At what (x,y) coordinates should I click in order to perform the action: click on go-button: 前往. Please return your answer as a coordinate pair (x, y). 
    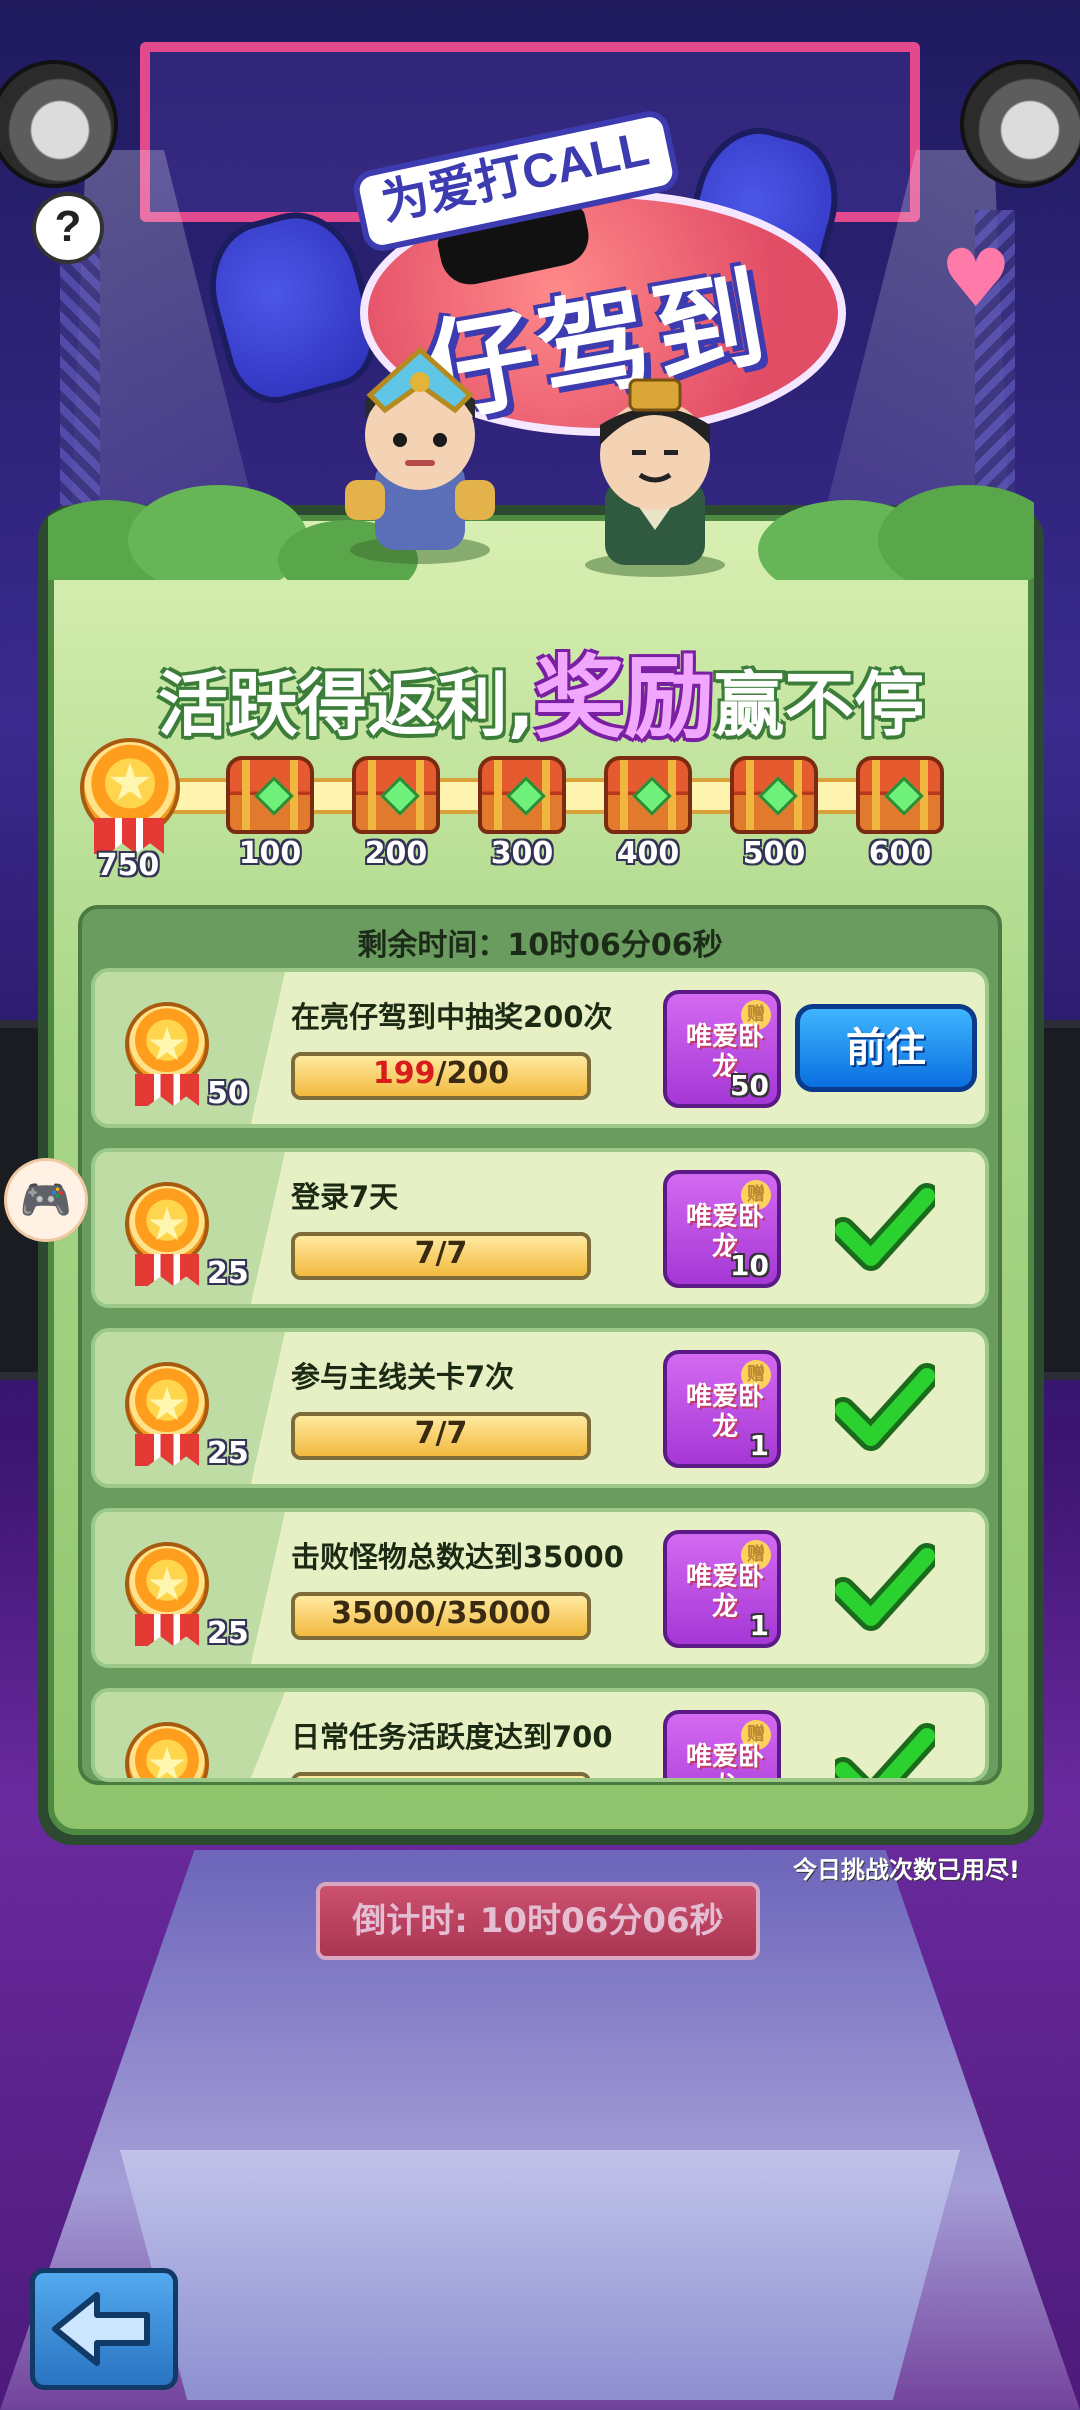
    Looking at the image, I should click on (886, 1048).